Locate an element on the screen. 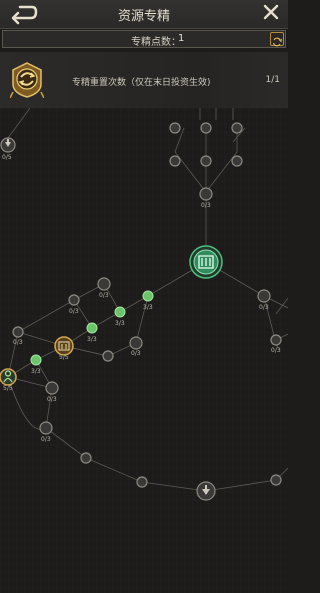 This screenshot has width=320, height=593. reset-count-panel: 专精重置次数（仅在末日投资生效) 1/1 is located at coordinates (144, 80).